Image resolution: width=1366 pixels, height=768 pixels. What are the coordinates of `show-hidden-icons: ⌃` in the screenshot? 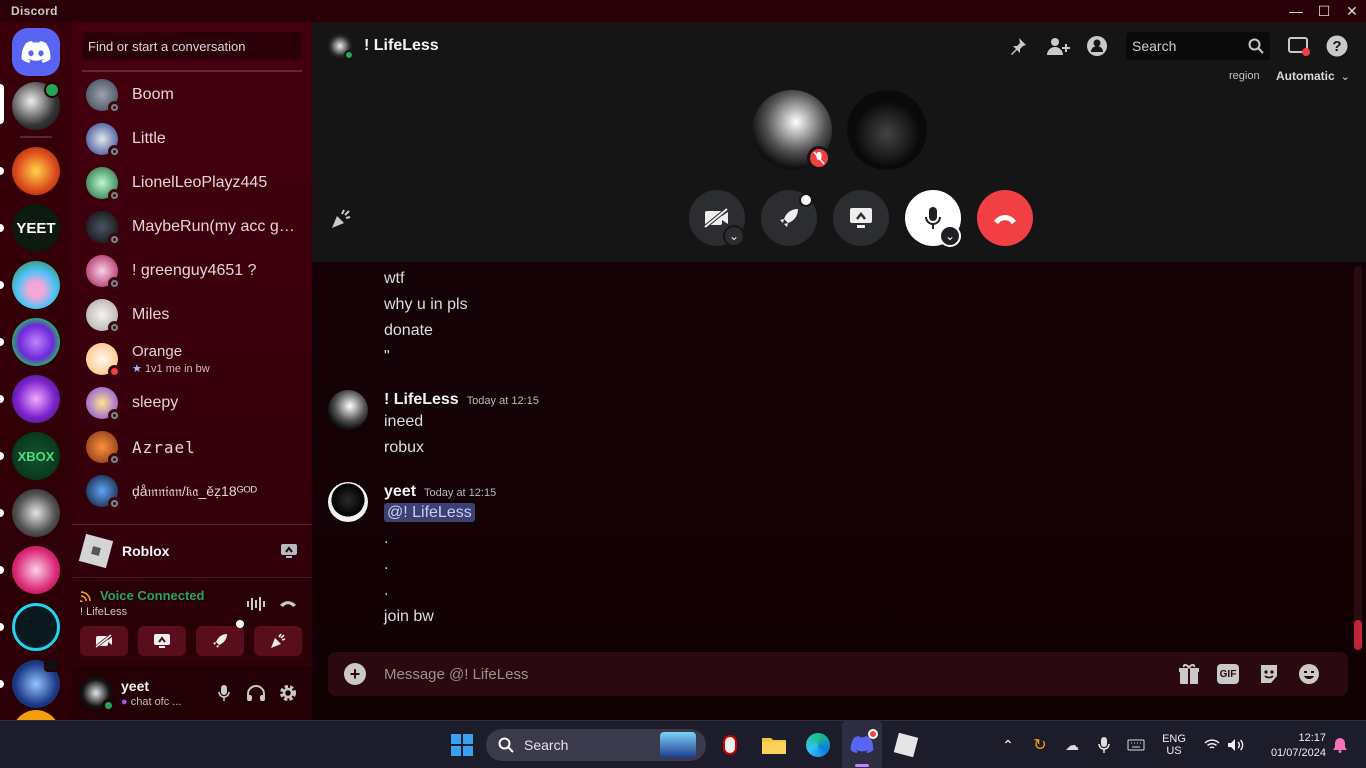 It's located at (1008, 744).